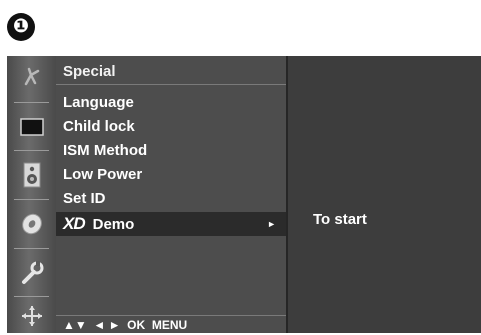  I want to click on disc-icon, so click(31, 224).